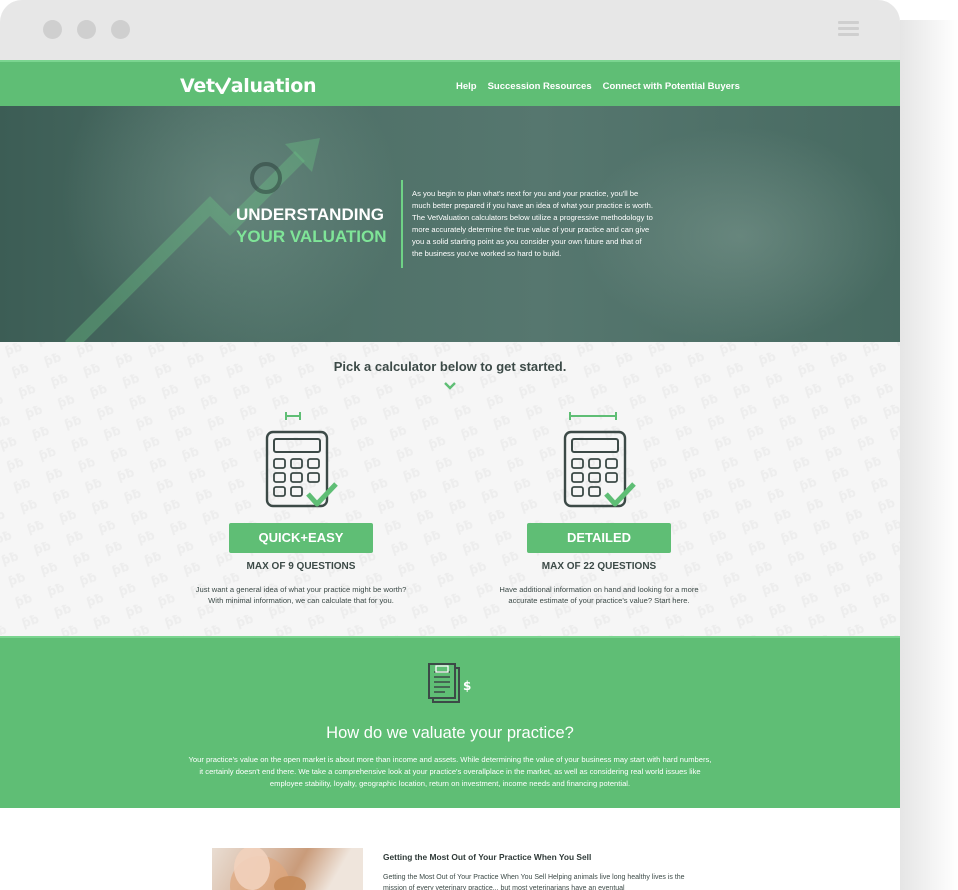 This screenshot has width=958, height=890. What do you see at coordinates (540, 86) in the screenshot?
I see `nav-link-succession-resources: Succession Resources` at bounding box center [540, 86].